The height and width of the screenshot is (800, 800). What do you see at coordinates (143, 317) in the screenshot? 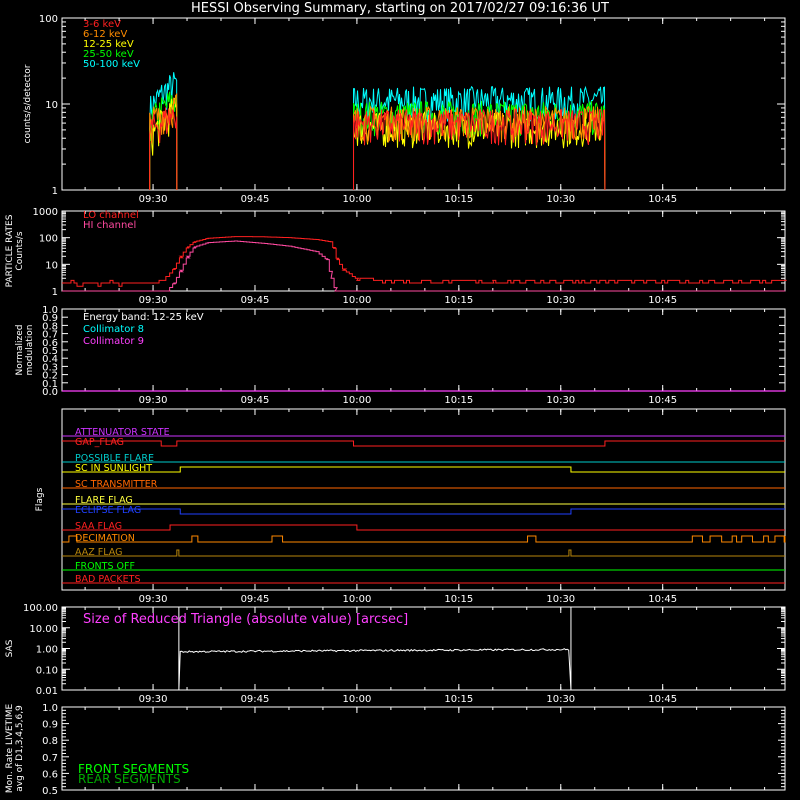
I see `legend-entry: Energy band: 12-25 keV` at bounding box center [143, 317].